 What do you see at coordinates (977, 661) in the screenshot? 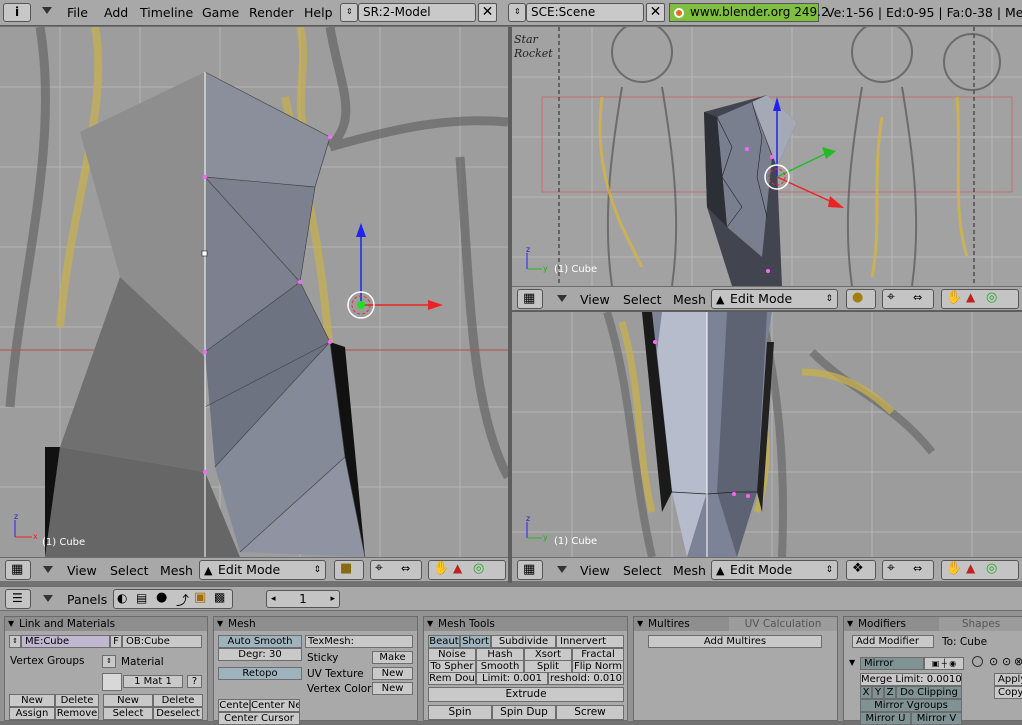
I see `circle-icon` at bounding box center [977, 661].